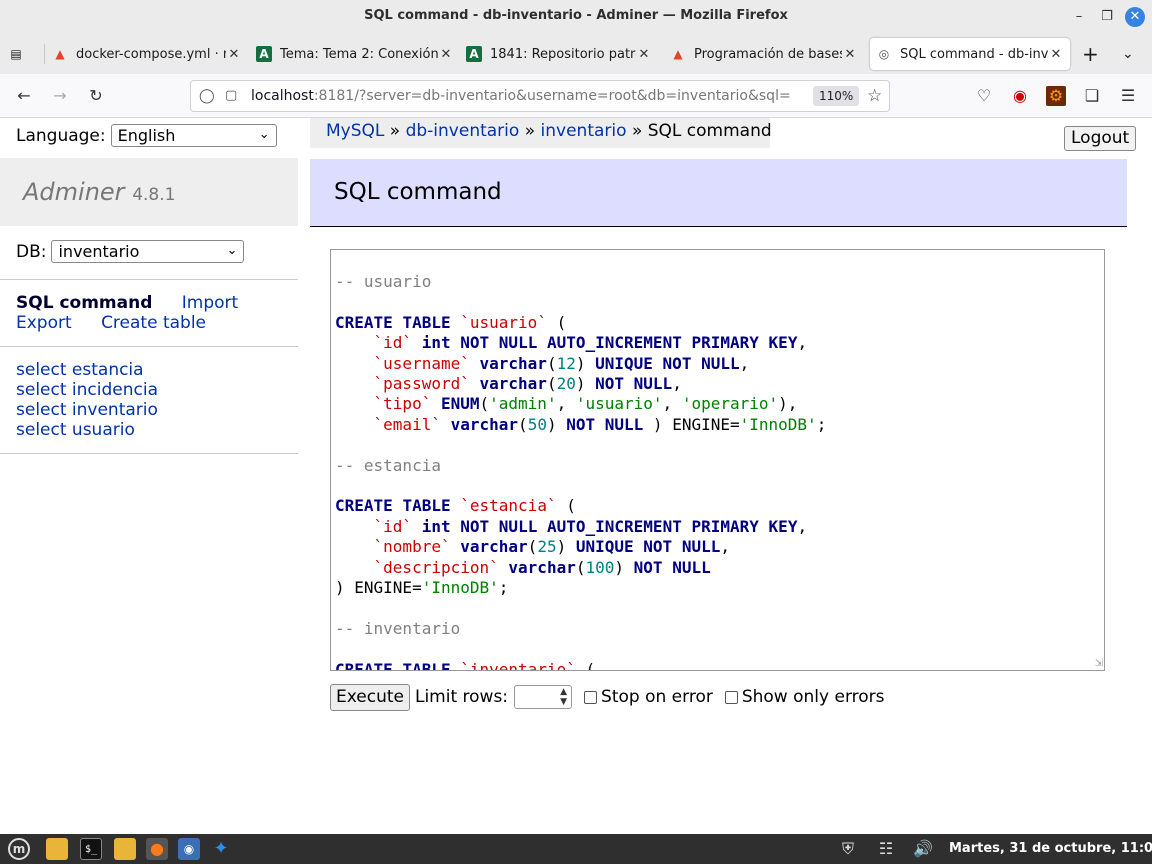  What do you see at coordinates (1099, 663) in the screenshot?
I see `resize-handle-icon: ⇲` at bounding box center [1099, 663].